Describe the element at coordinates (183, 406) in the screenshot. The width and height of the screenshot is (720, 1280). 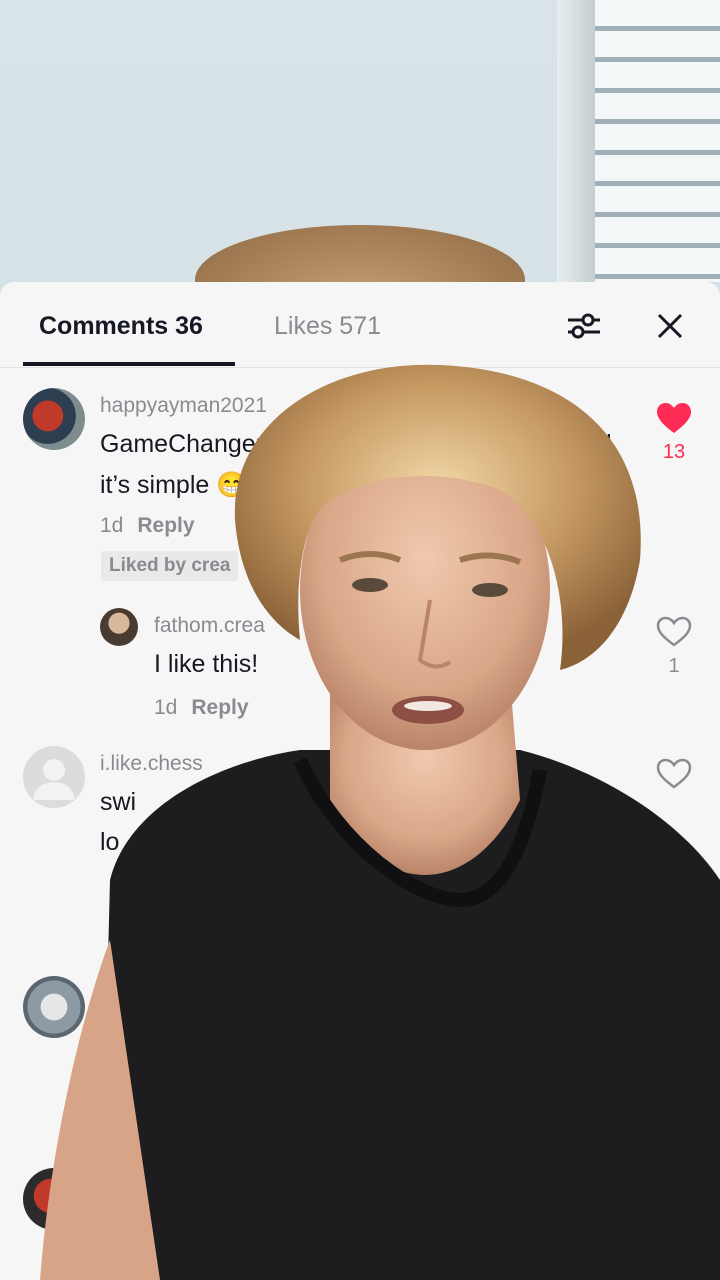
I see `comment-username: happyayman2021` at that location.